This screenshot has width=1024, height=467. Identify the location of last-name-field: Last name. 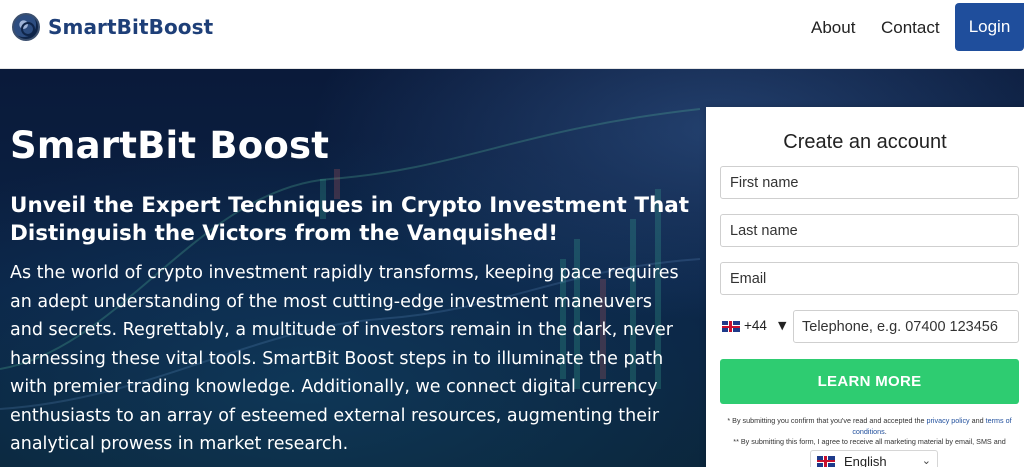
(869, 230).